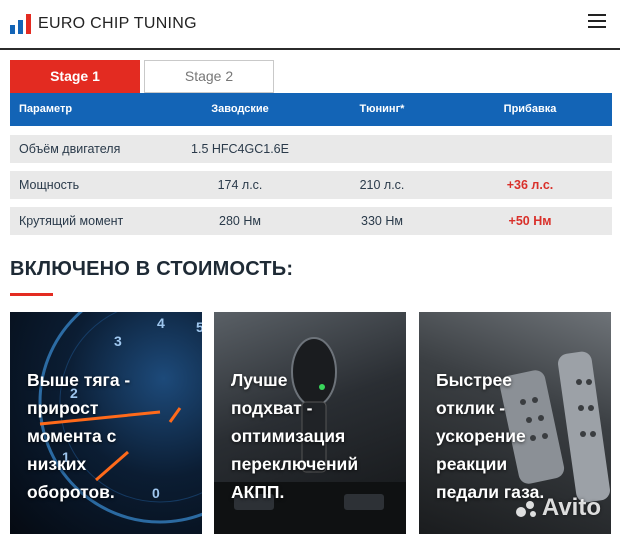 The image size is (620, 540). I want to click on row-param: Мощность, so click(49, 185).